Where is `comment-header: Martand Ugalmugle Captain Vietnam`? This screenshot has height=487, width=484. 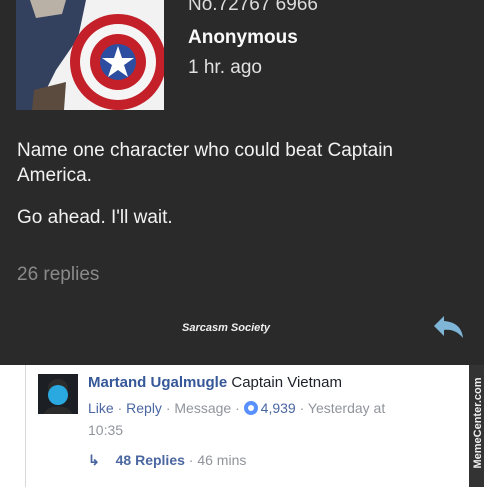
comment-header: Martand Ugalmugle Captain Vietnam is located at coordinates (215, 382).